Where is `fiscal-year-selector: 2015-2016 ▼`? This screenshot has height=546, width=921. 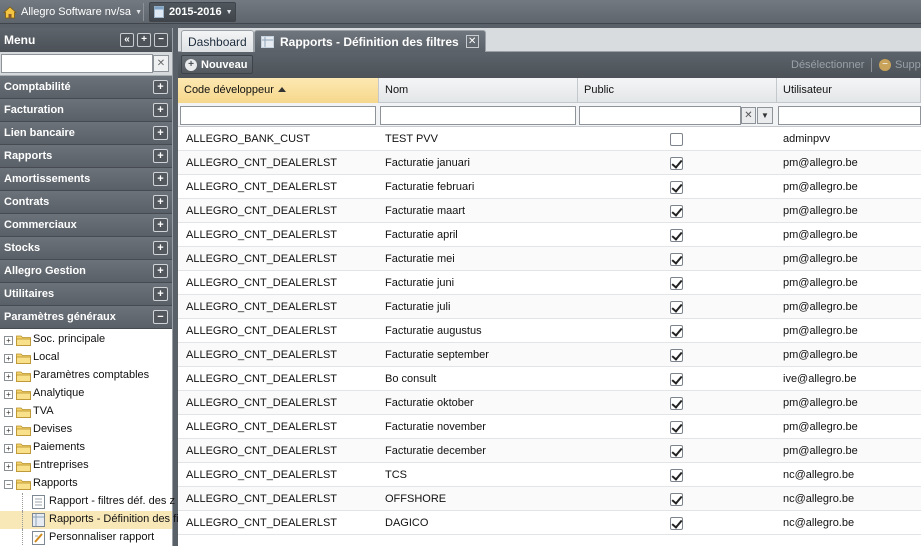 fiscal-year-selector: 2015-2016 ▼ is located at coordinates (192, 12).